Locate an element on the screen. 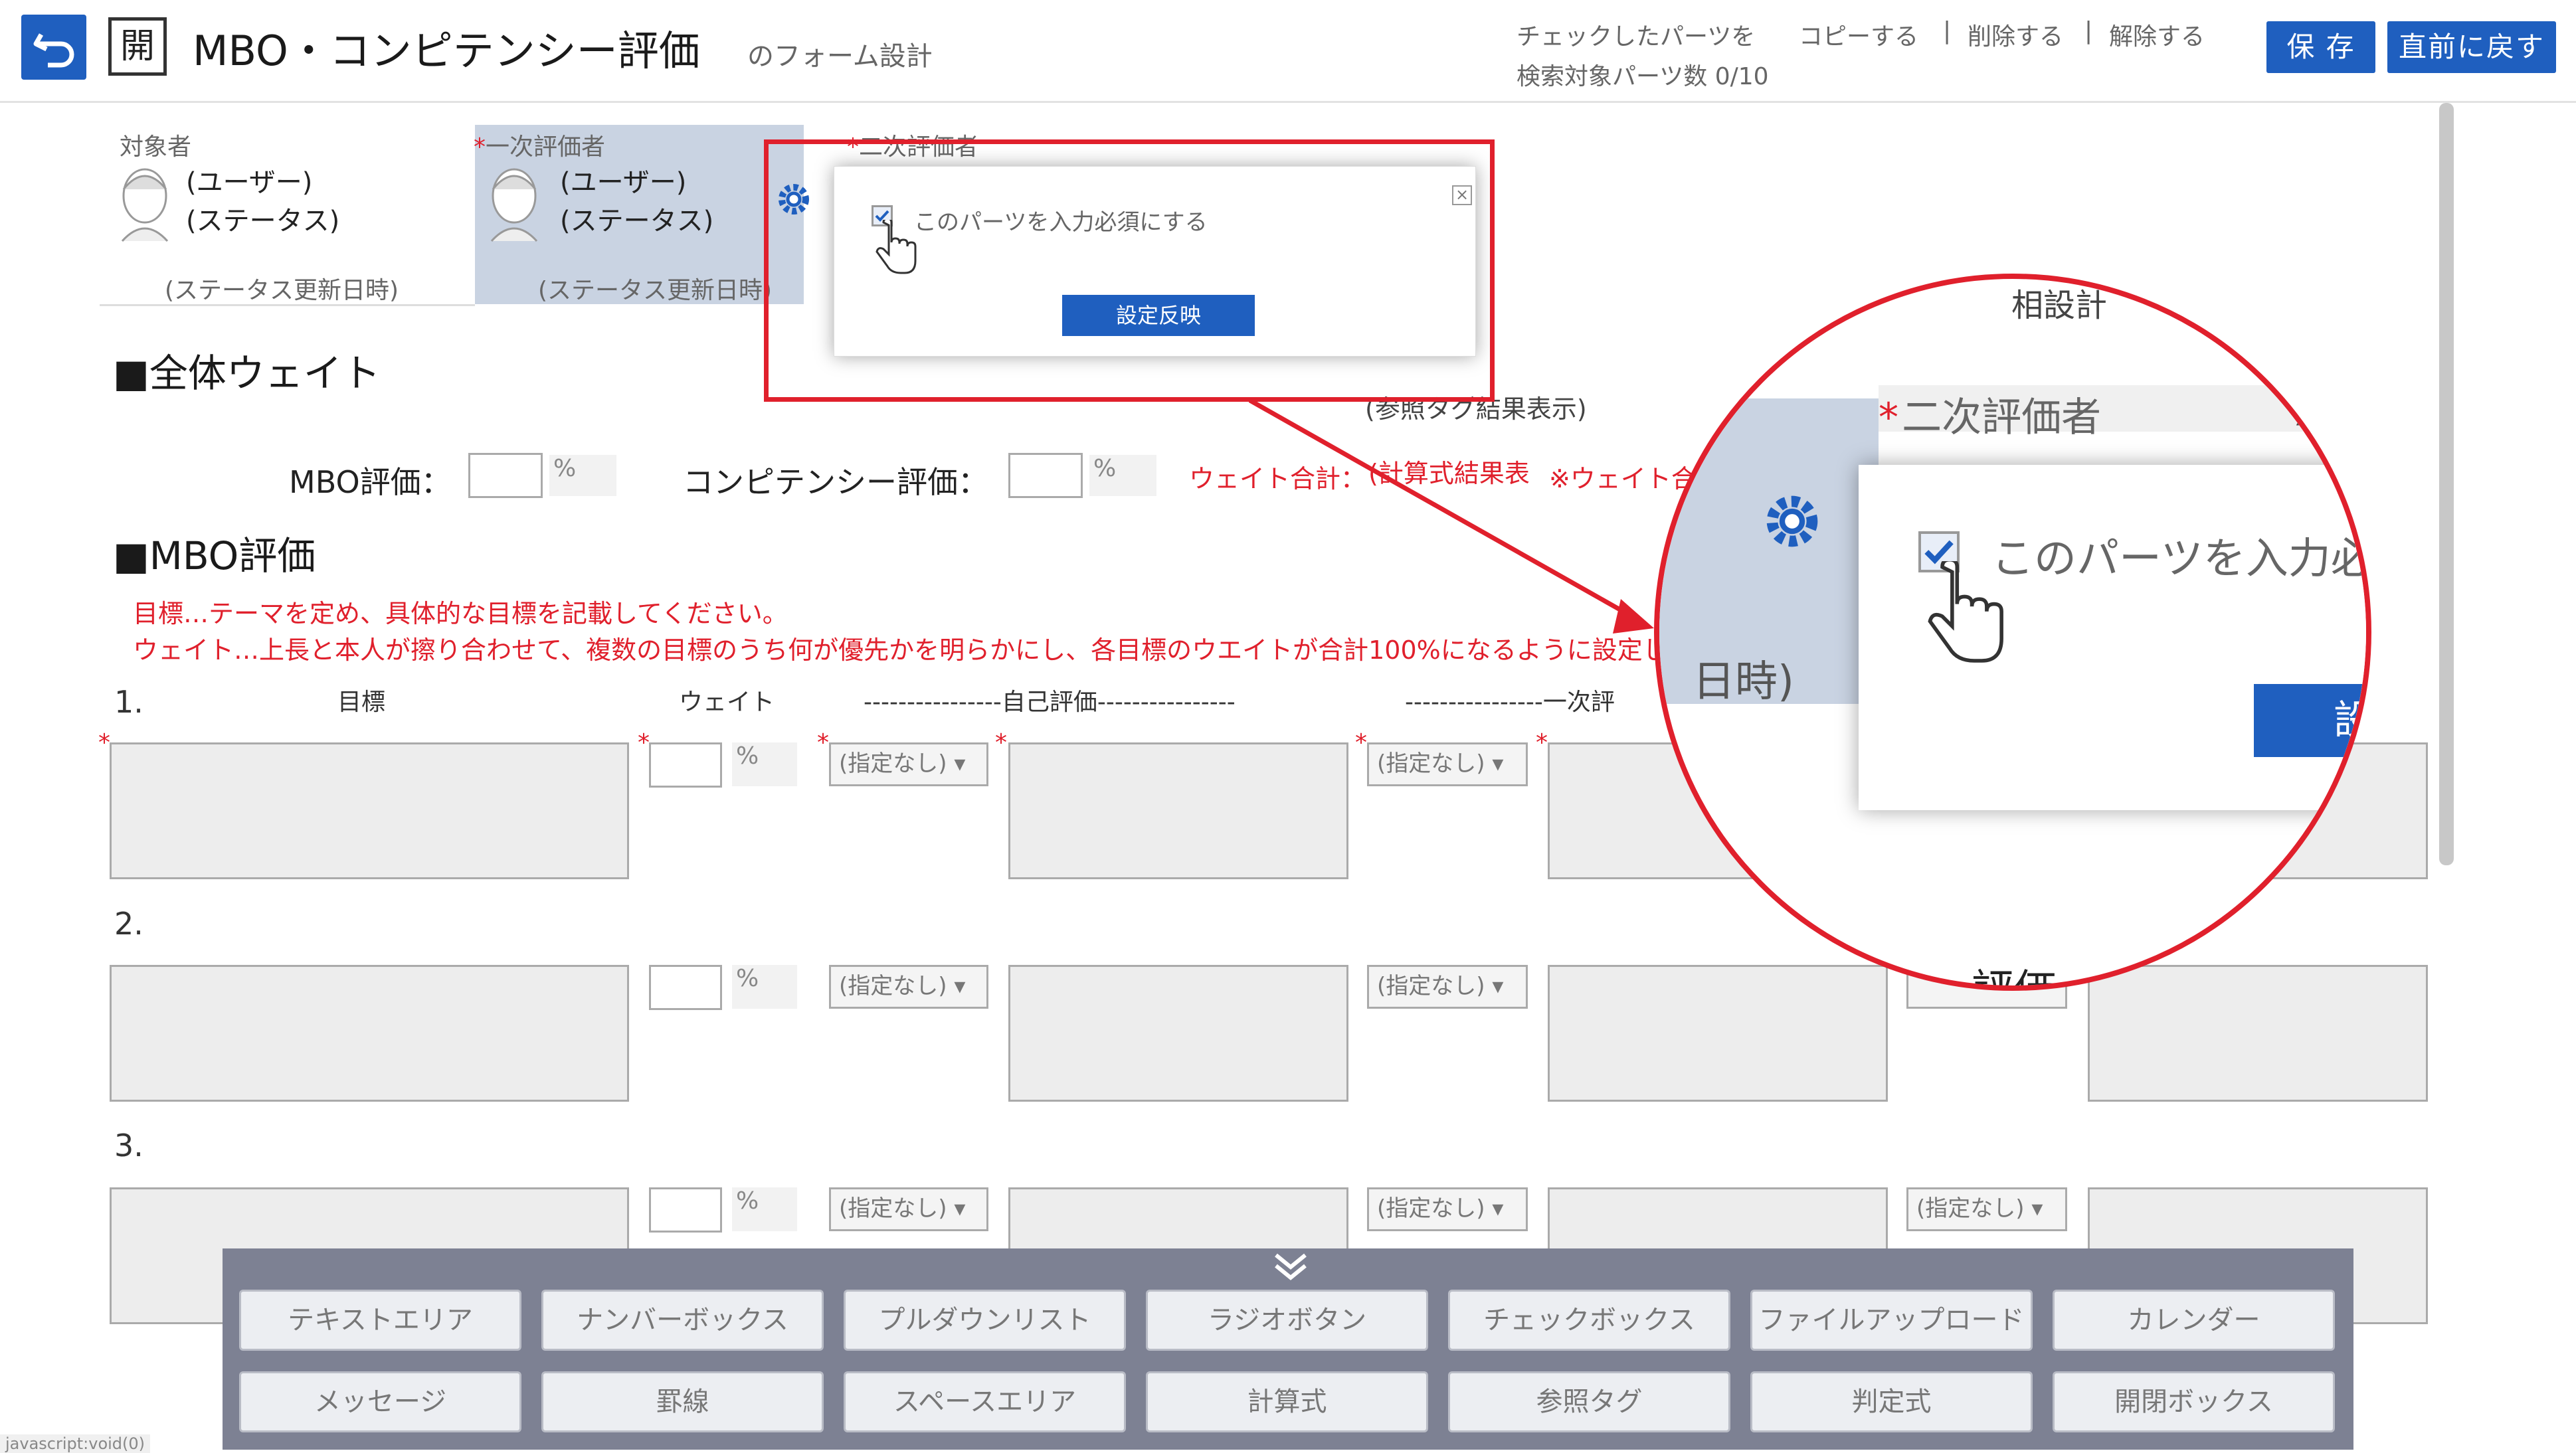 The height and width of the screenshot is (1453, 2576). highlight-frame is located at coordinates (1129, 270).